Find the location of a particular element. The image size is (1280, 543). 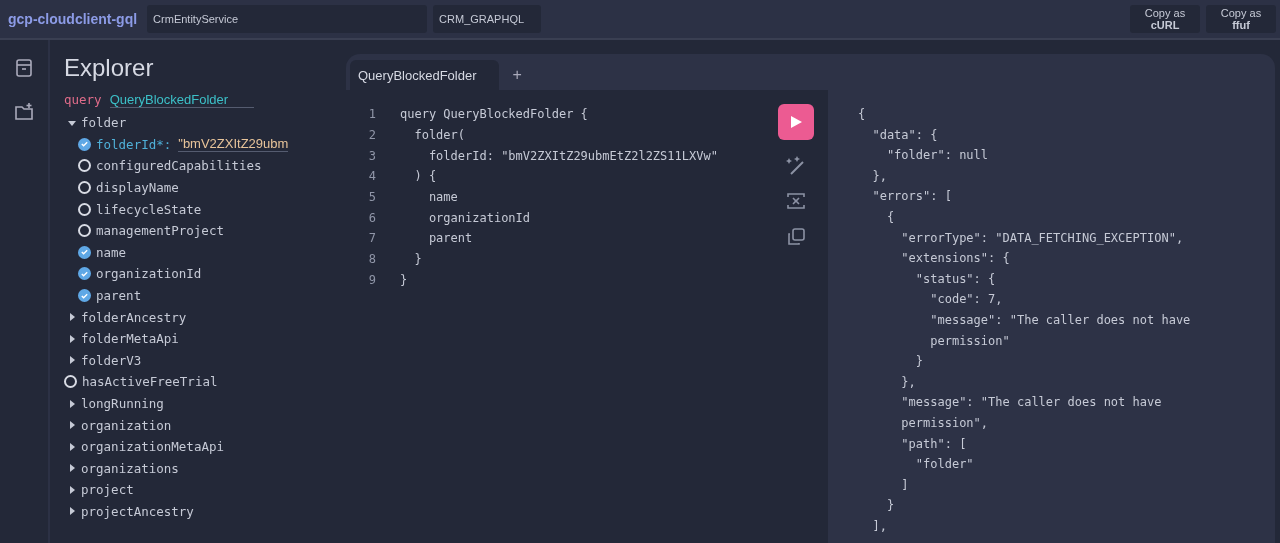

folder-plus-icon is located at coordinates (24, 112).